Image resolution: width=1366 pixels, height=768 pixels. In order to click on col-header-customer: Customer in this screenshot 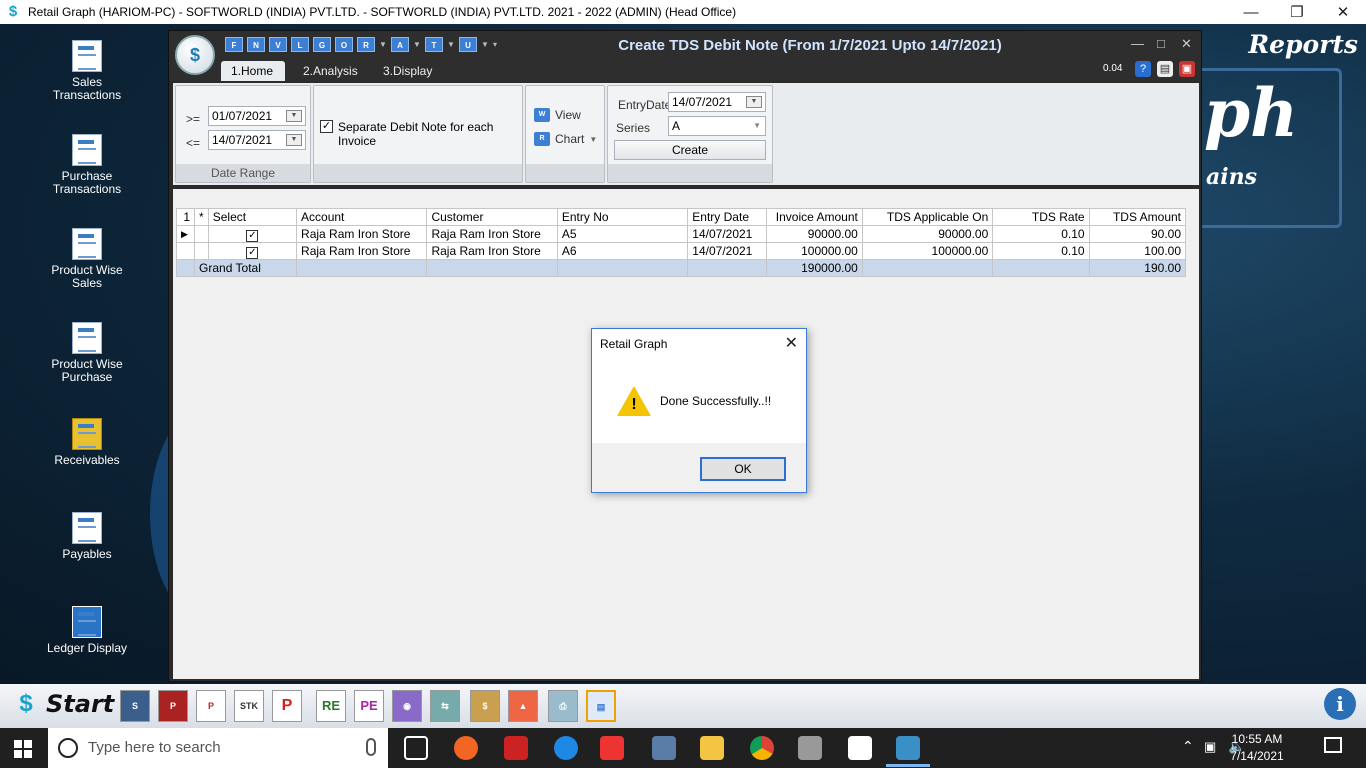, I will do `click(492, 217)`.